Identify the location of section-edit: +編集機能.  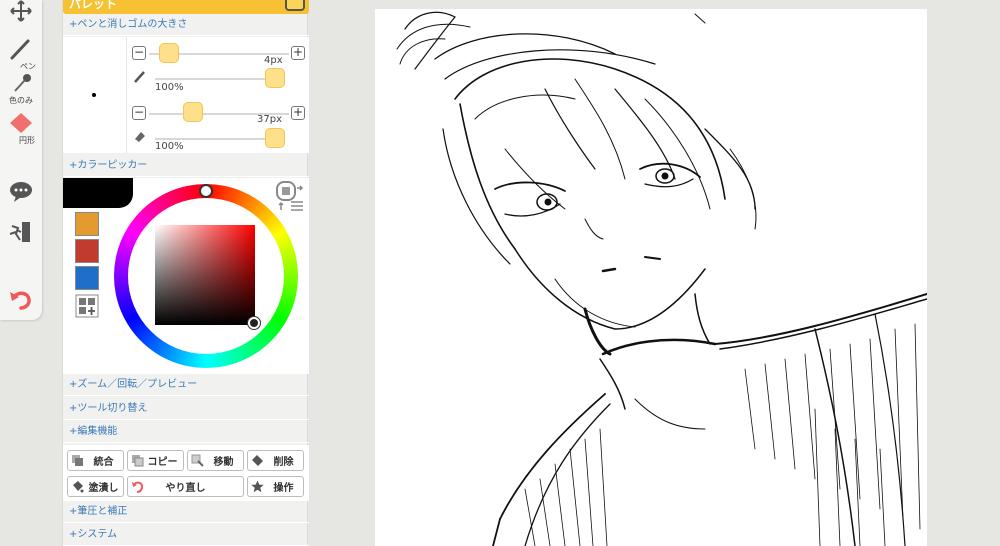
(186, 432).